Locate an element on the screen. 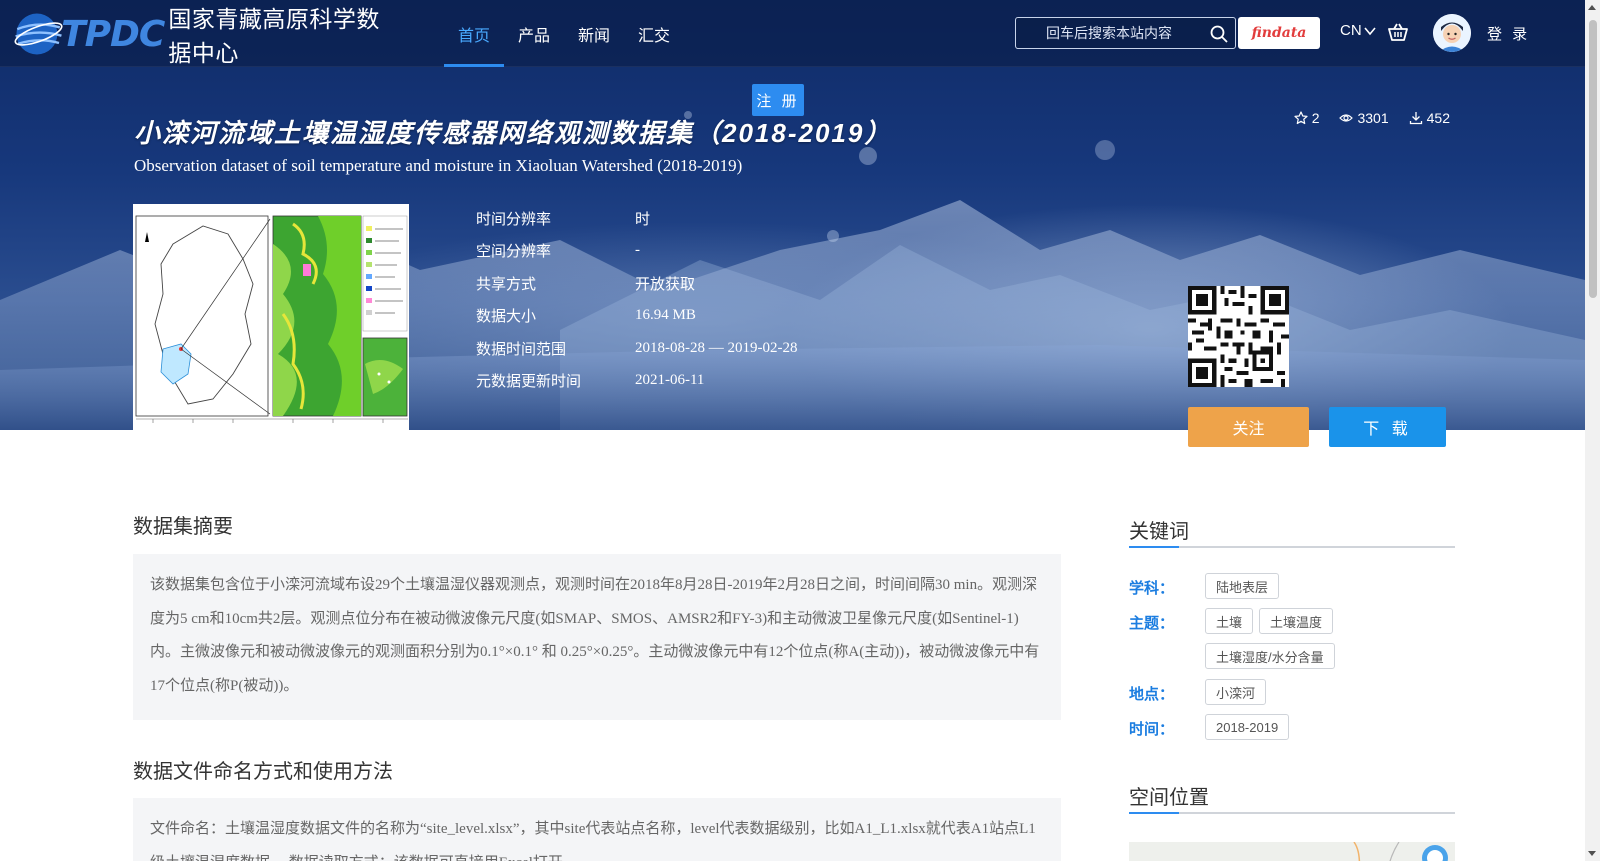 The width and height of the screenshot is (1600, 861). meta-row-data-size: 数据大小 16.94 MB is located at coordinates (636, 316).